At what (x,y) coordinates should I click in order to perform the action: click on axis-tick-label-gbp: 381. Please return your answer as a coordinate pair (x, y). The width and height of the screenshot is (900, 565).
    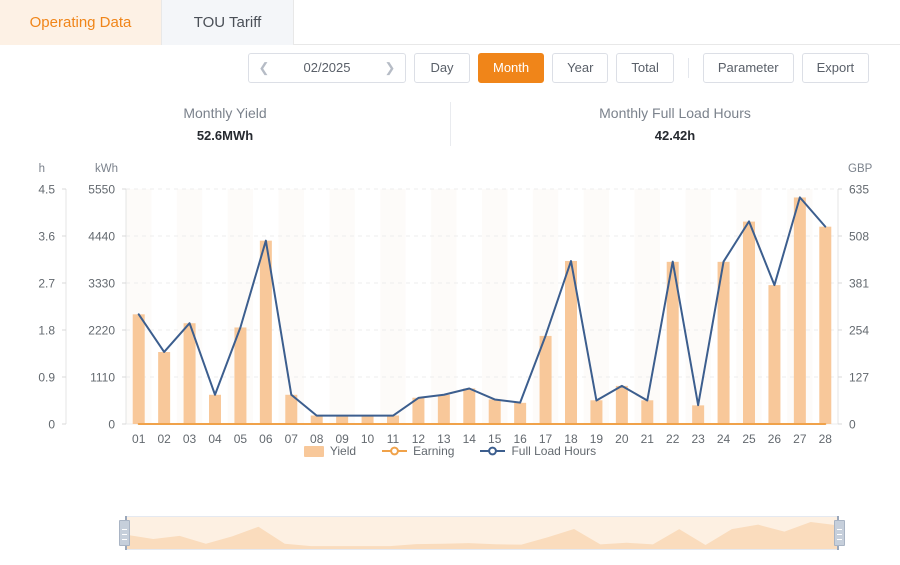
    Looking at the image, I should click on (859, 284).